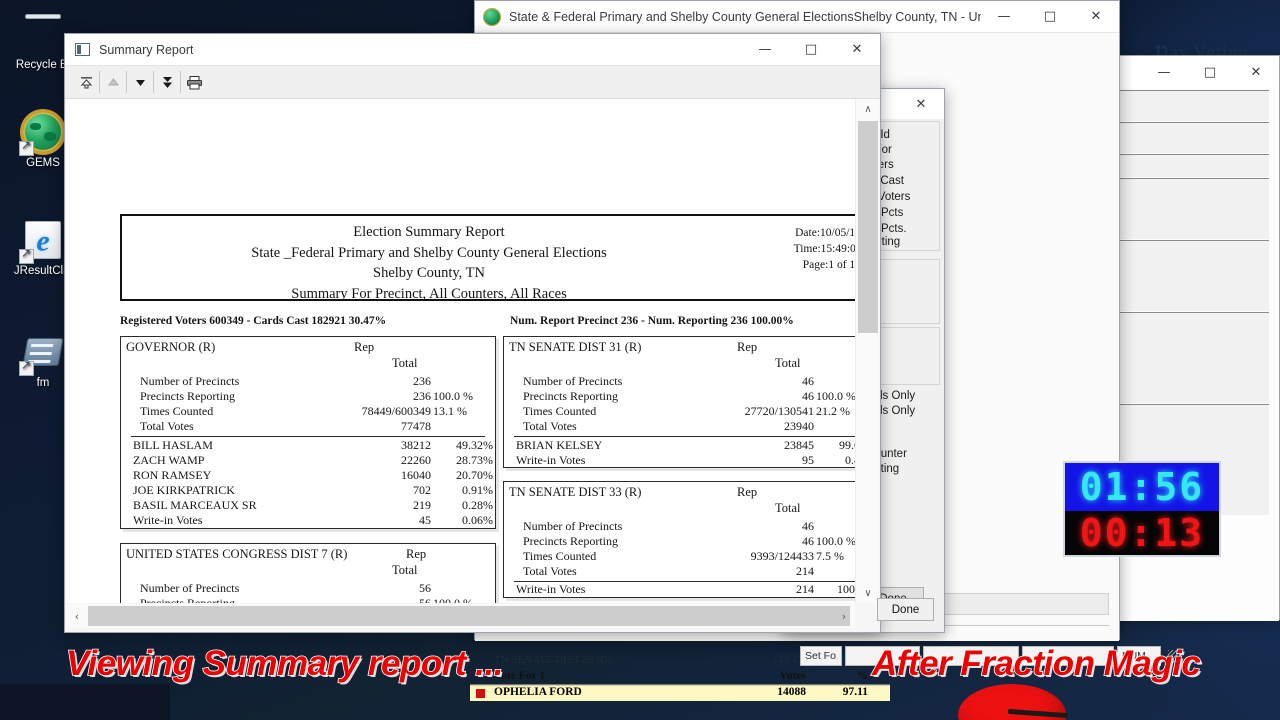 This screenshot has width=1280, height=720. Describe the element at coordinates (867, 351) in the screenshot. I see `report-vertical-scrollbar: ∧ ∨` at that location.